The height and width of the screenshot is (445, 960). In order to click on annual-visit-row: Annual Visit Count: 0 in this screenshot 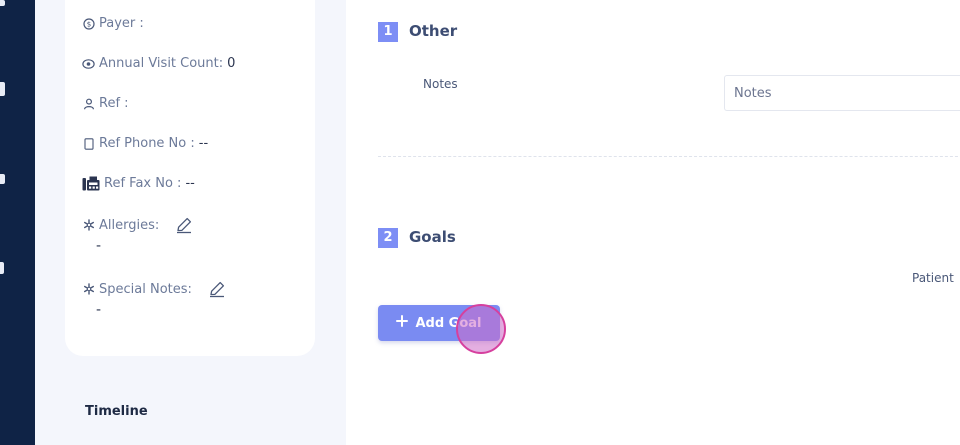, I will do `click(158, 63)`.